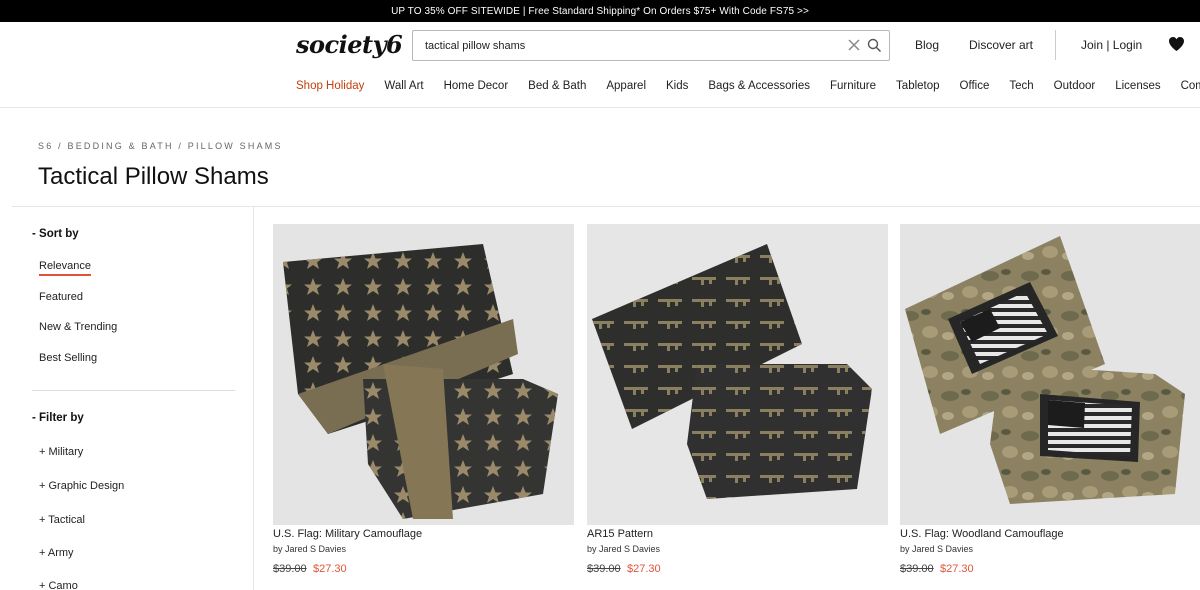 The width and height of the screenshot is (1200, 590). What do you see at coordinates (1111, 45) in the screenshot?
I see `join-login-link: Join | Login` at bounding box center [1111, 45].